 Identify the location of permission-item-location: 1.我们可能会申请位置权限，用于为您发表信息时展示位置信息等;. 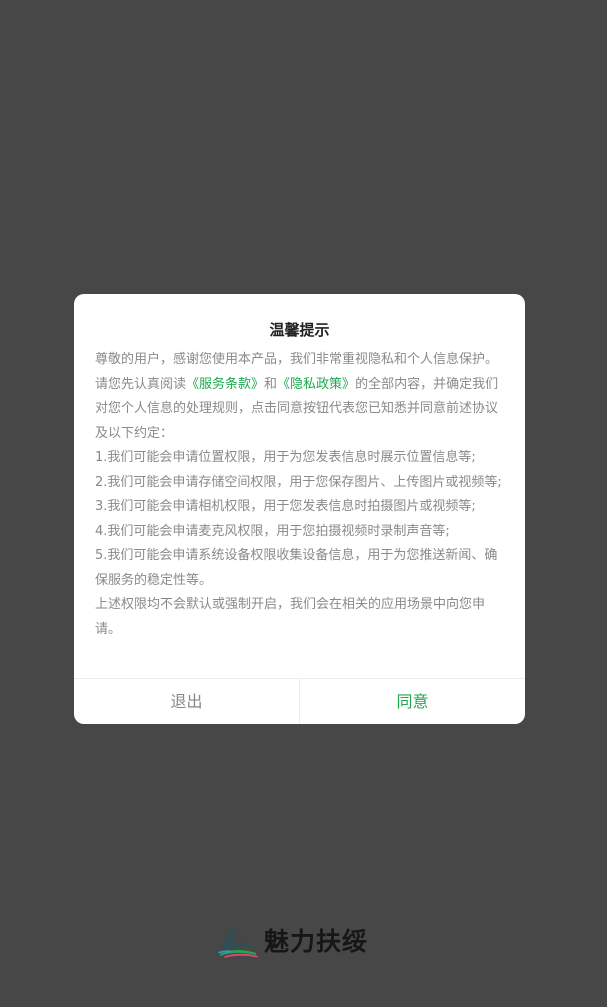
(285, 457).